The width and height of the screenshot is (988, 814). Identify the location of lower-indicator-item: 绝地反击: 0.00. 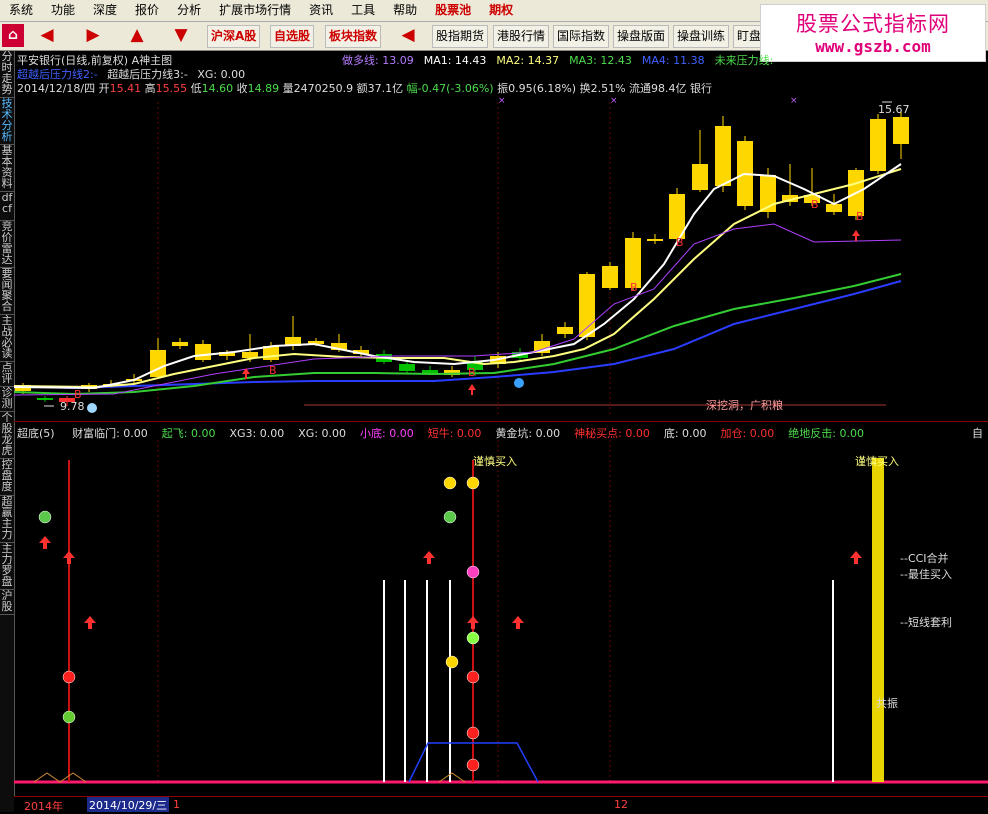
(826, 433).